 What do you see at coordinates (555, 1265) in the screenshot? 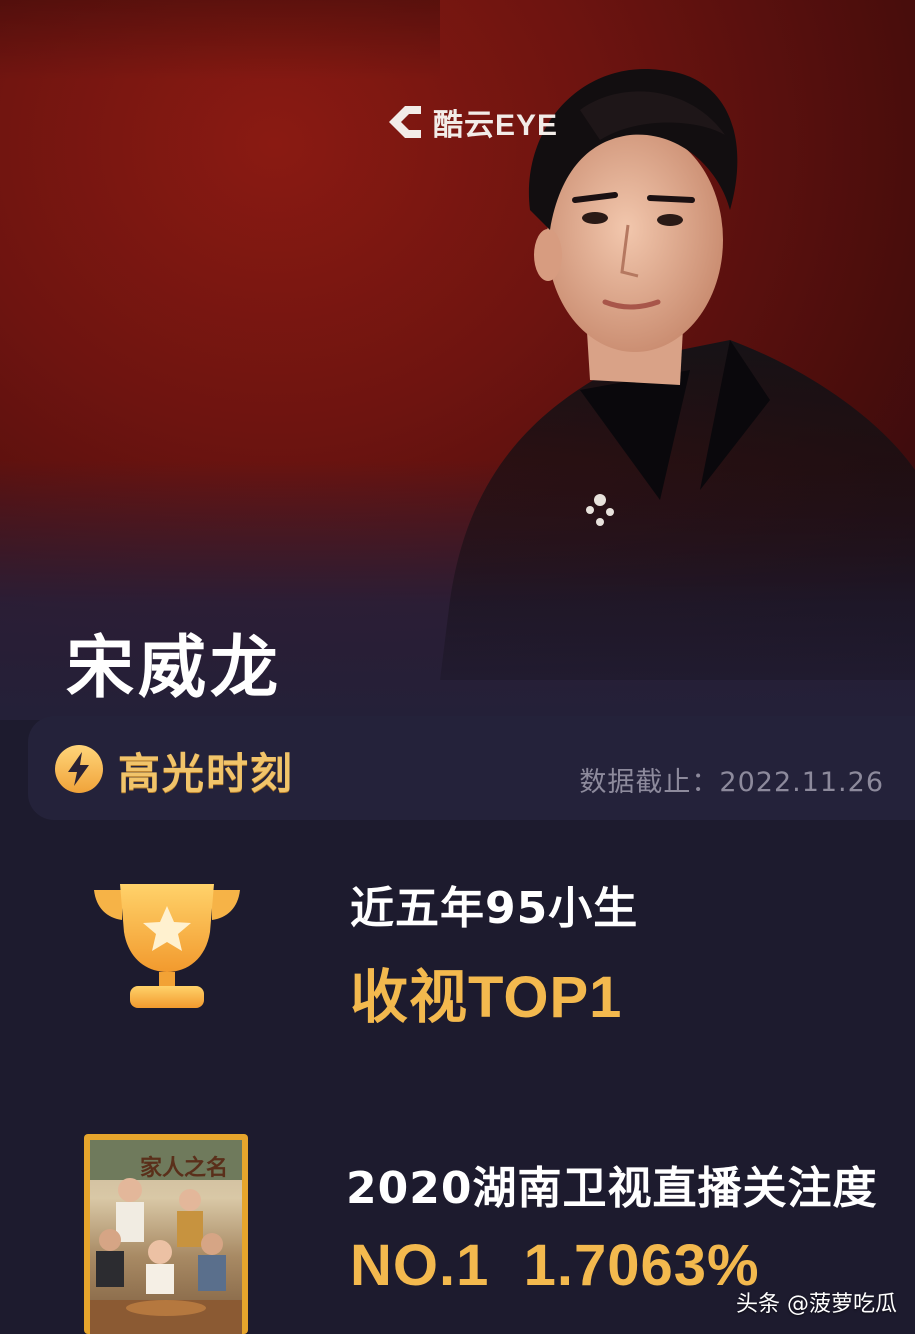
I see `achievement-value-2: NO.1 1.7063%` at bounding box center [555, 1265].